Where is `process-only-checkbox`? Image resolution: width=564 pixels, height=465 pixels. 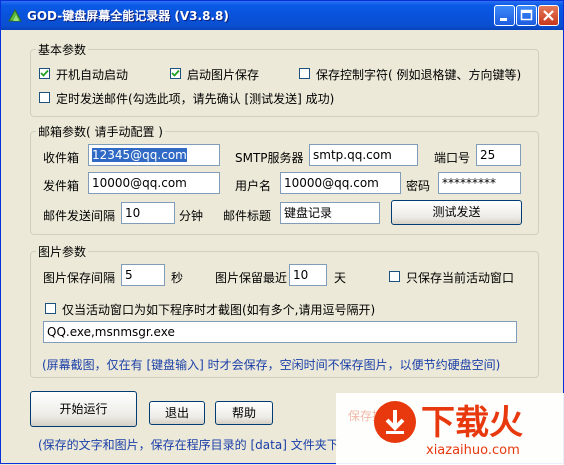
process-only-checkbox is located at coordinates (50, 308).